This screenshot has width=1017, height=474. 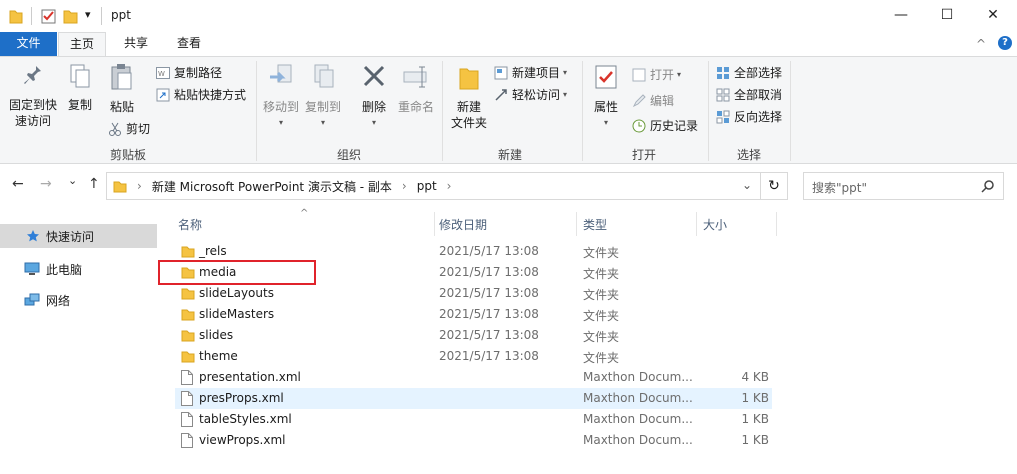 What do you see at coordinates (723, 73) in the screenshot?
I see `select-all-icon` at bounding box center [723, 73].